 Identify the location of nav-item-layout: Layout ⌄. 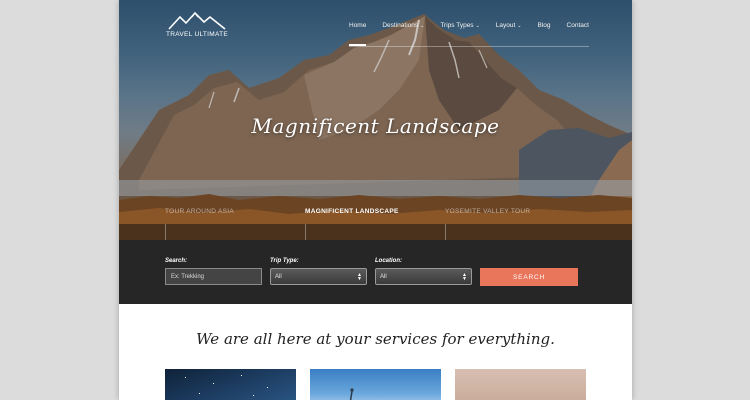
(509, 25).